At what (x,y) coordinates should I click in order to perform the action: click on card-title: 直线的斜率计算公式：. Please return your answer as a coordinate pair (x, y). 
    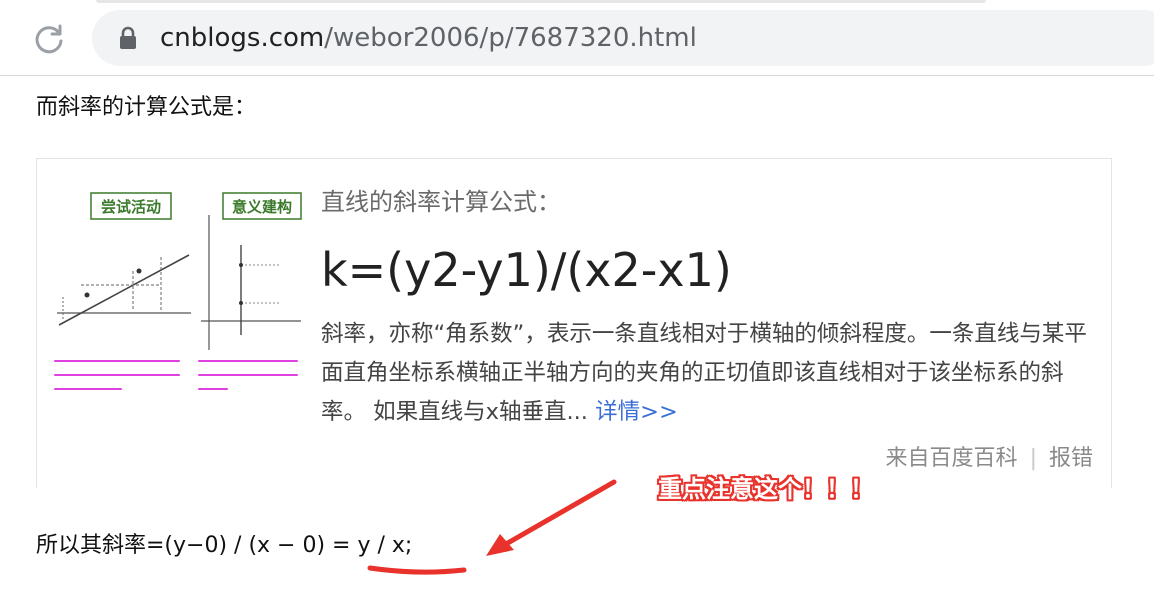
    Looking at the image, I should click on (441, 202).